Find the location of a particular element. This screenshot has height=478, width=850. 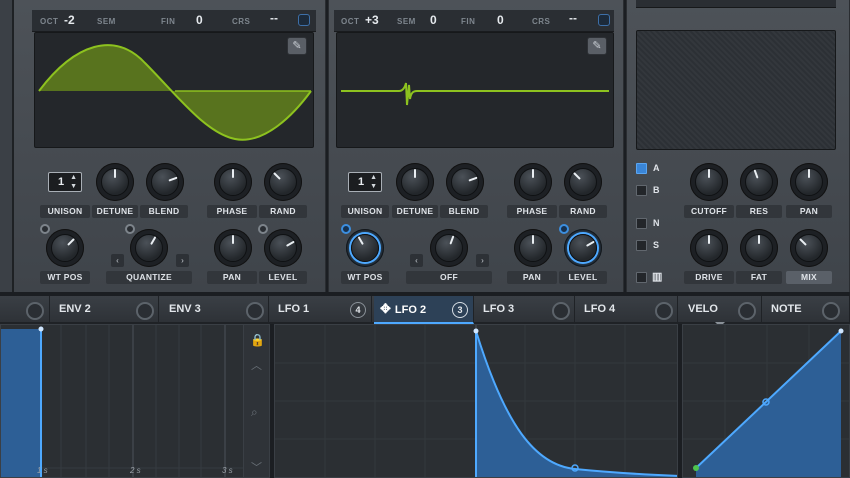

env-axis-1s: 1 s is located at coordinates (42, 470).